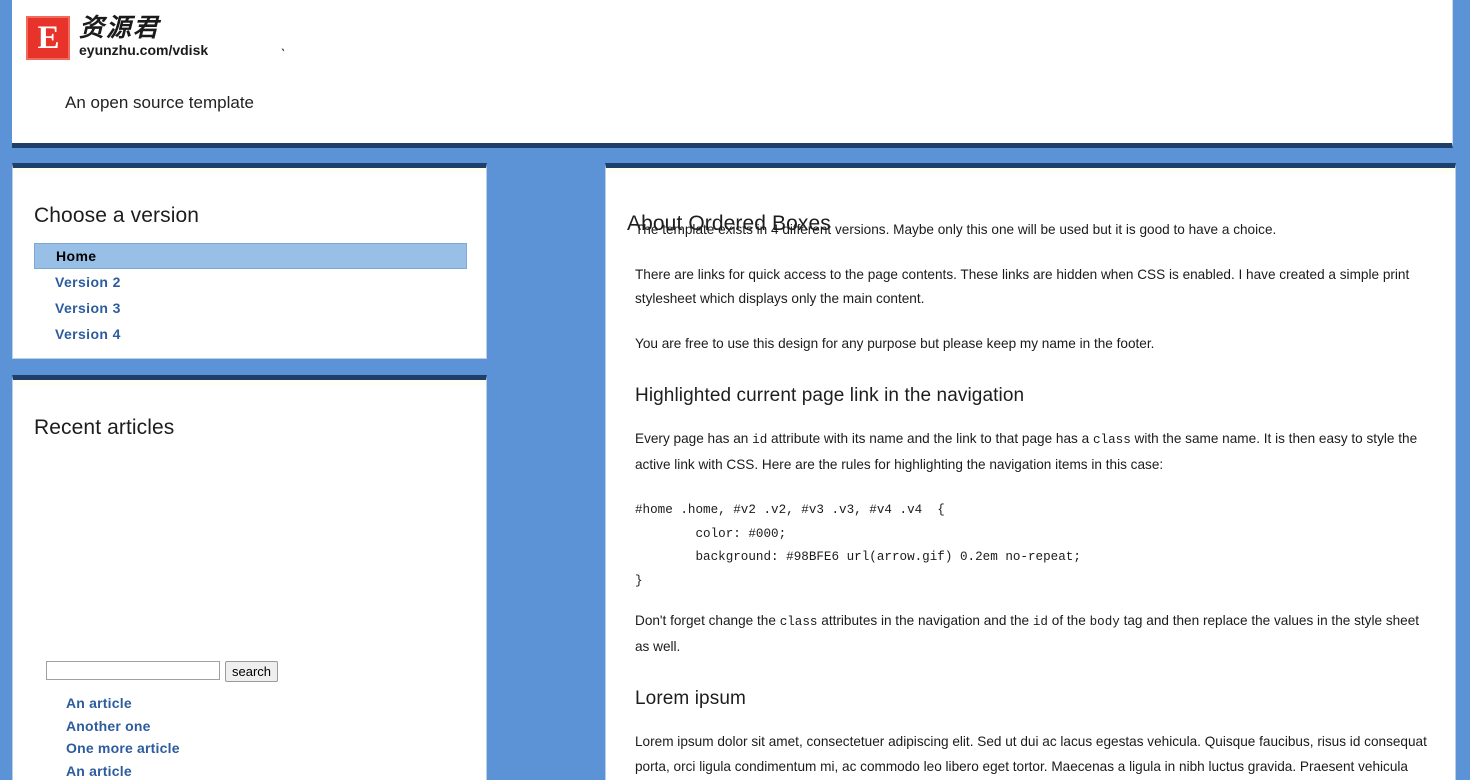 The height and width of the screenshot is (780, 1470). I want to click on articles-box-title: Recent articles, so click(104, 427).